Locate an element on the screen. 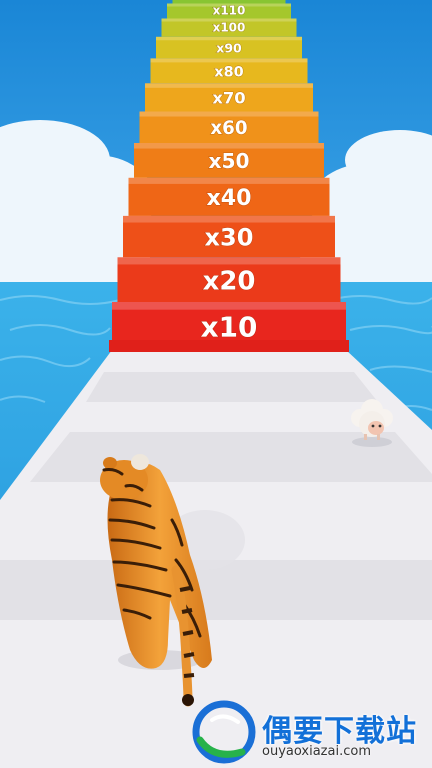  stair-step-x30: x30 is located at coordinates (229, 236).